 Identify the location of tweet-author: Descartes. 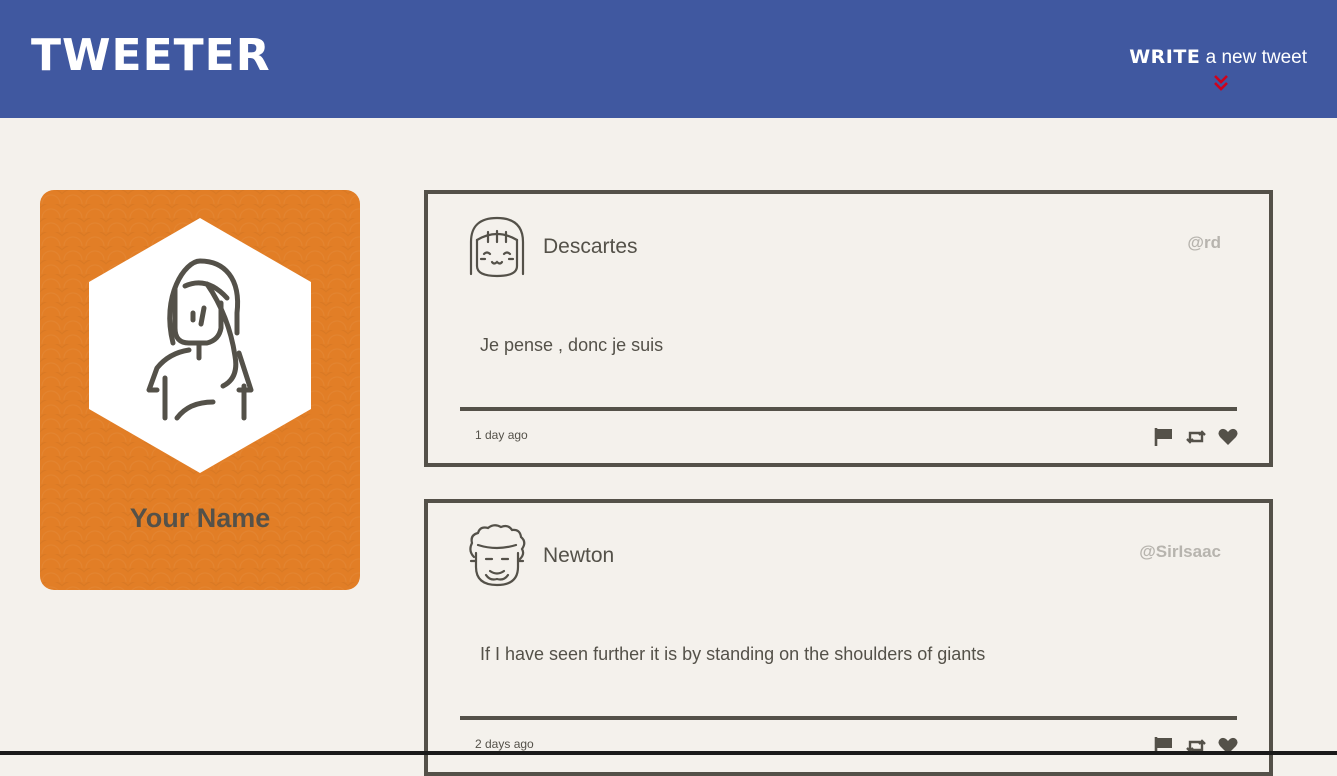
(590, 246).